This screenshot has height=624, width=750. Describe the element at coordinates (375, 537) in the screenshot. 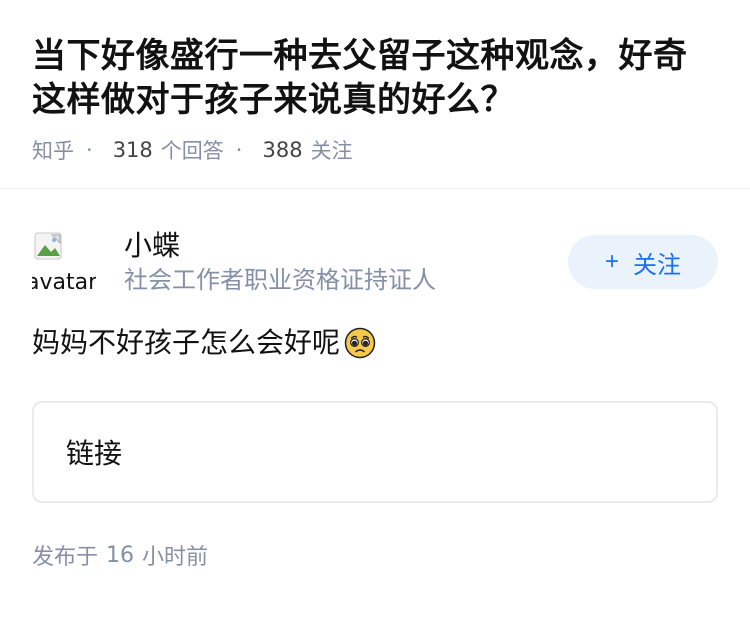

I see `publish-info: 发布于 16 小时前` at that location.